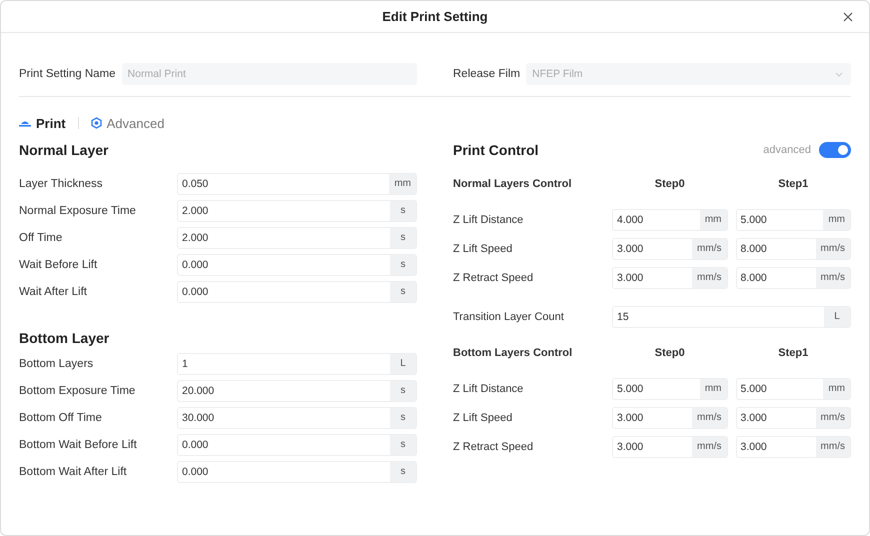  Describe the element at coordinates (67, 74) in the screenshot. I see `field-label: Print Setting Name` at that location.